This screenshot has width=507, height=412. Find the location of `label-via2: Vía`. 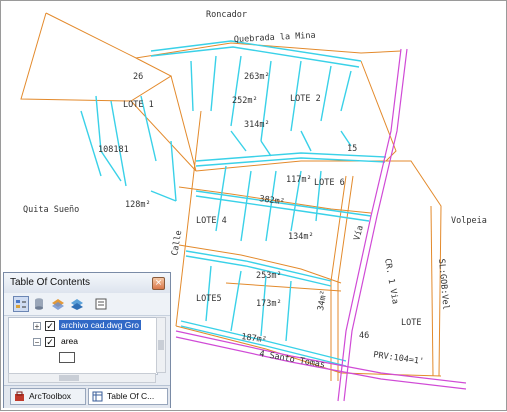

label-via2: Vía is located at coordinates (359, 232).